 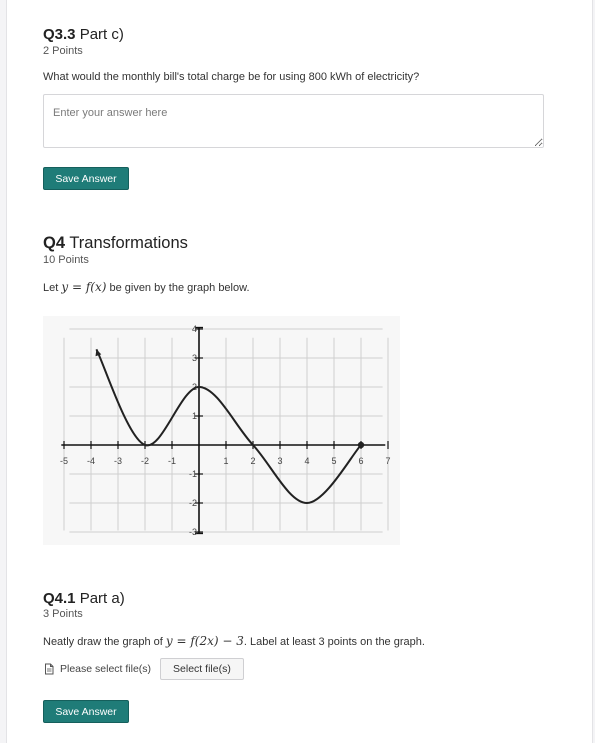 What do you see at coordinates (204, 641) in the screenshot?
I see `q4-1-prompt-math: y = f(2x) − 3` at bounding box center [204, 641].